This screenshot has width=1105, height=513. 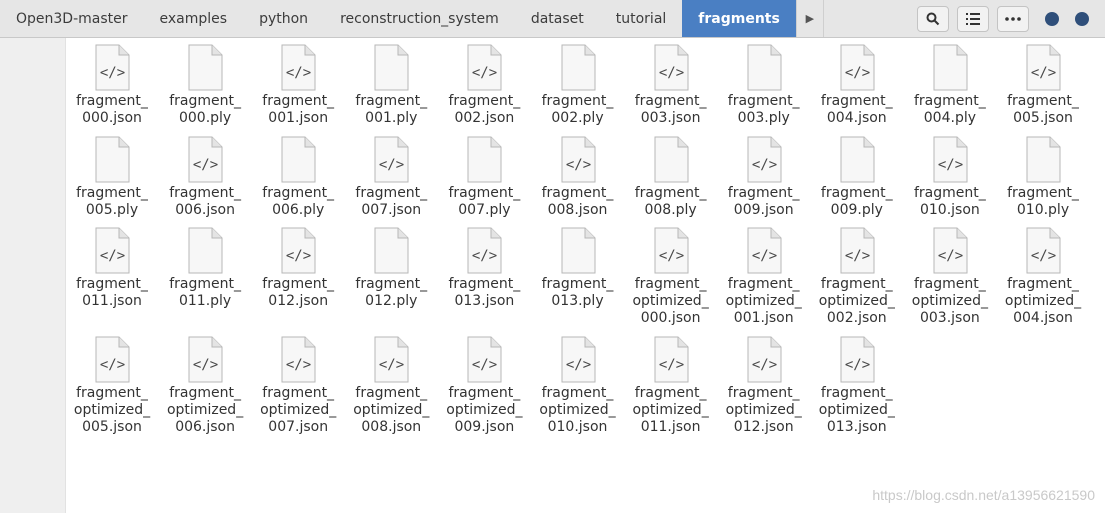 What do you see at coordinates (205, 177) in the screenshot?
I see `file-item: </> fragment_ 006.json` at bounding box center [205, 177].